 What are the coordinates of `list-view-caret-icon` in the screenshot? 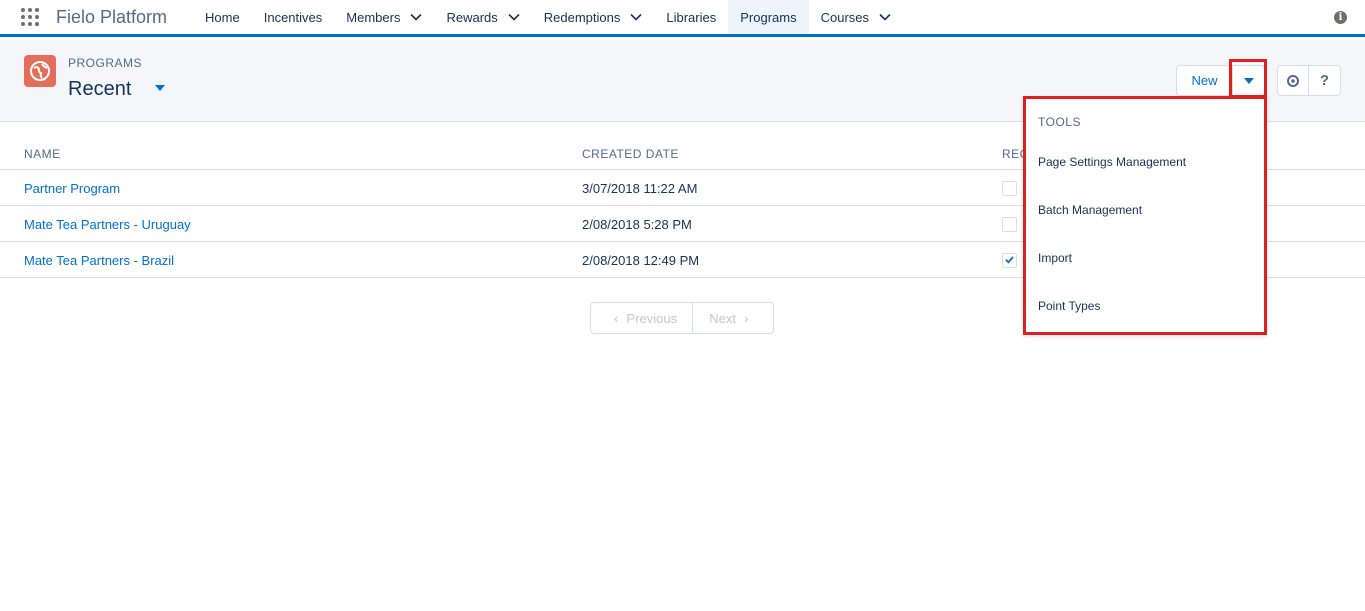 It's located at (160, 88).